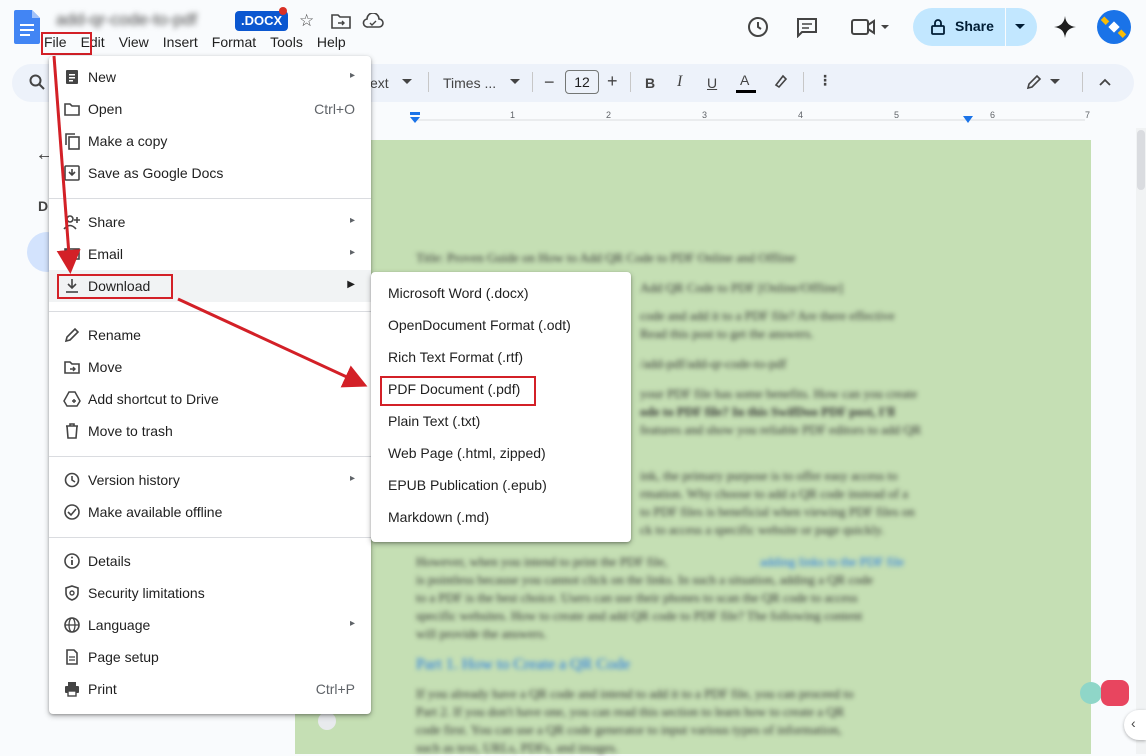  I want to click on collapse-menus-icon, so click(1105, 82).